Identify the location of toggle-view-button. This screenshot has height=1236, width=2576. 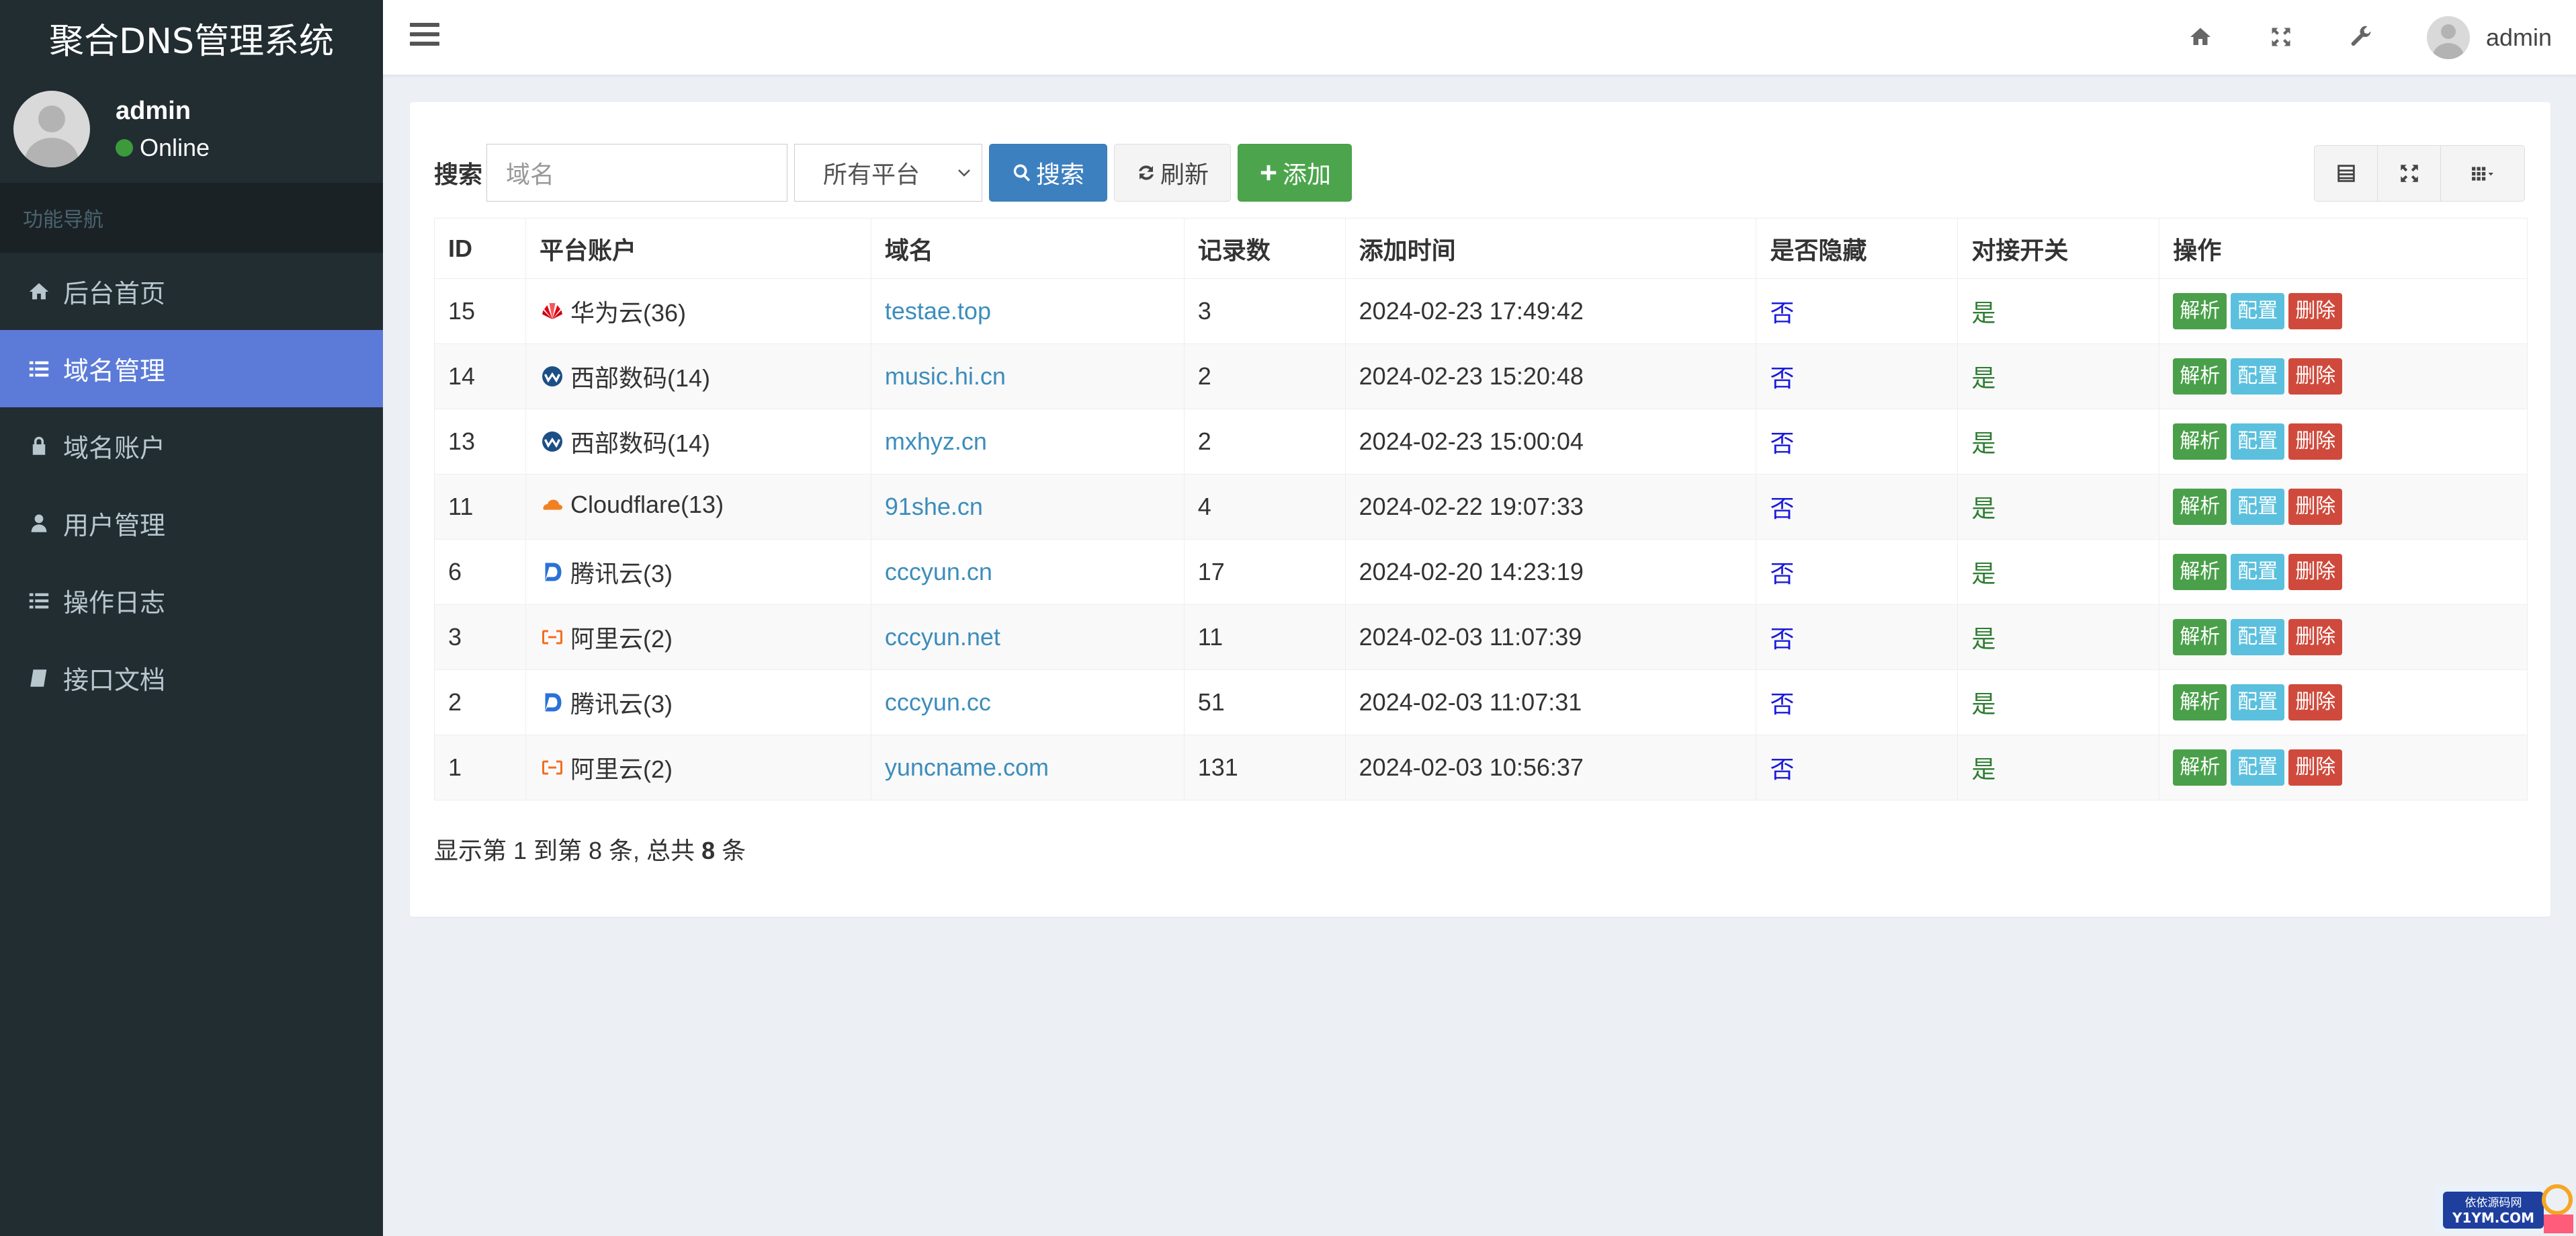
(2346, 173).